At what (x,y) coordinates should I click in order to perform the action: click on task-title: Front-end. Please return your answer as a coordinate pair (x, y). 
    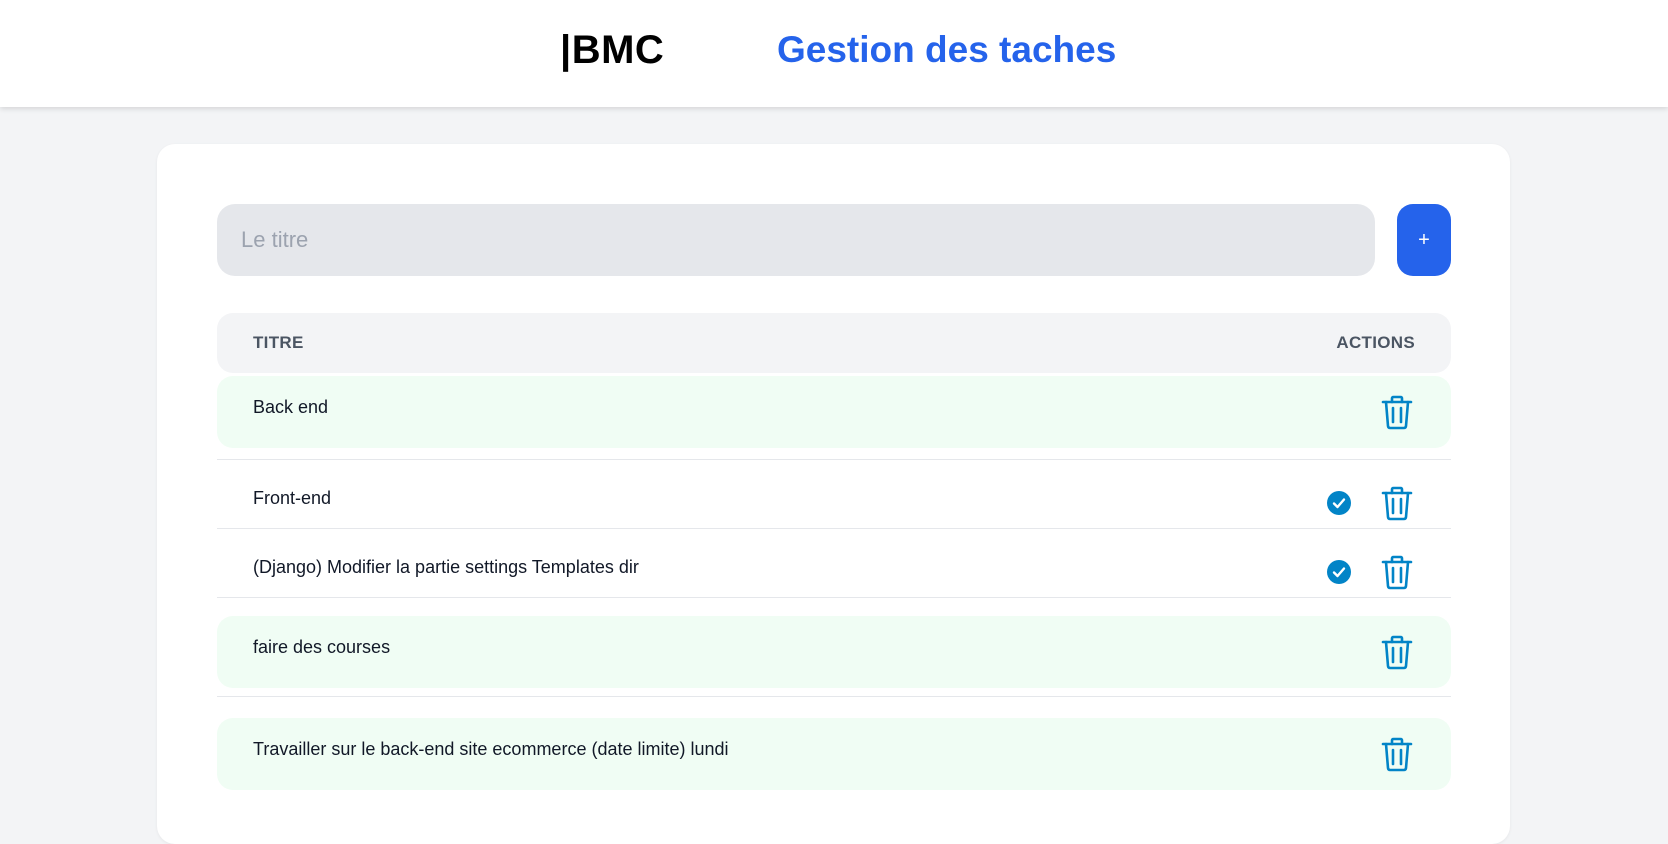
    Looking at the image, I should click on (292, 498).